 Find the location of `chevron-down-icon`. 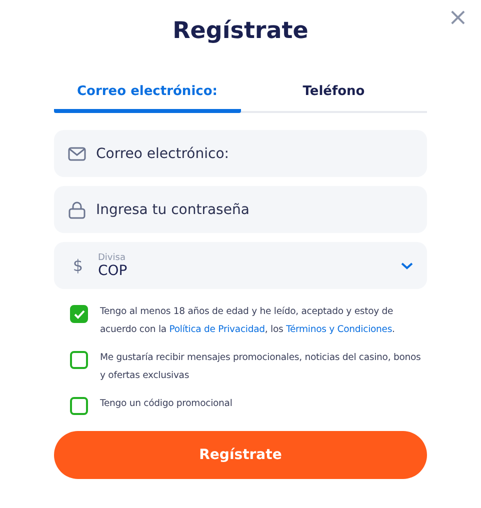

chevron-down-icon is located at coordinates (407, 266).